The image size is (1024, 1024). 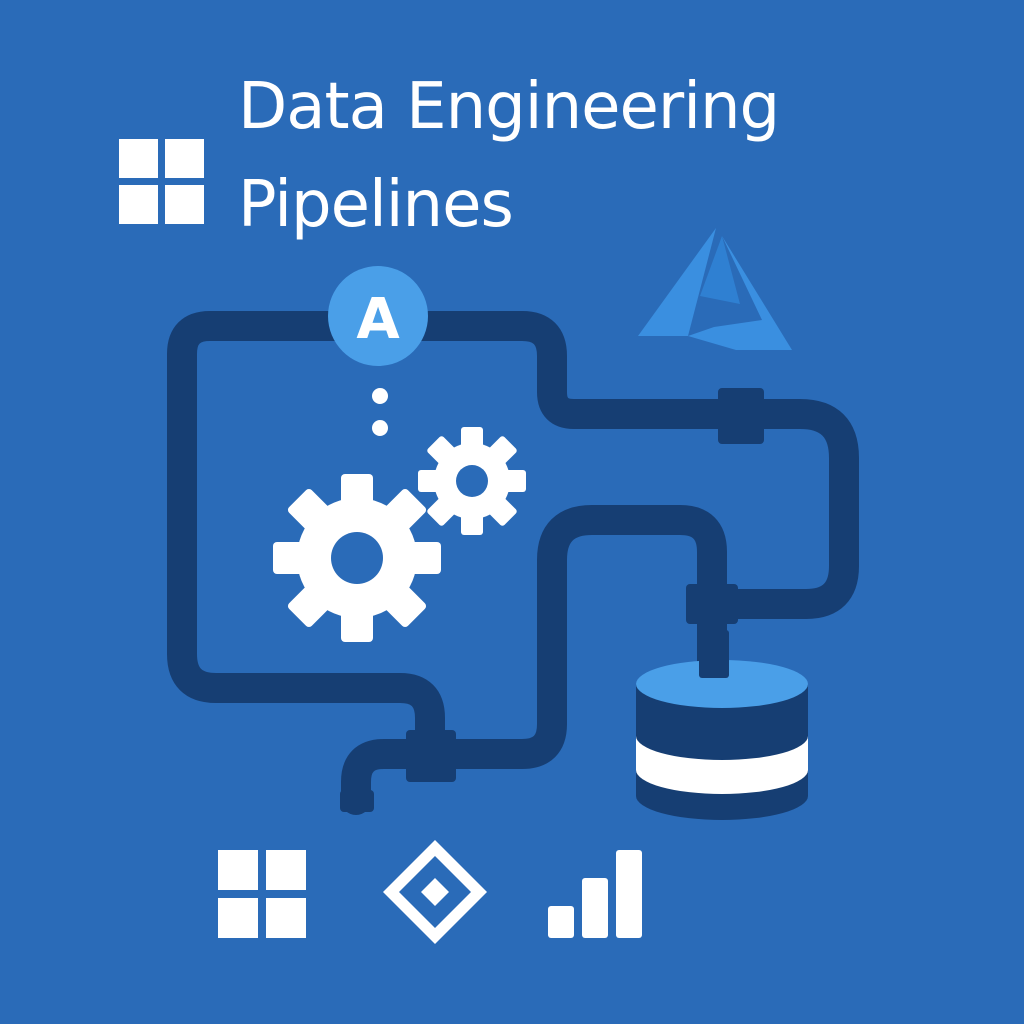 What do you see at coordinates (378, 319) in the screenshot?
I see `badge-letter: A` at bounding box center [378, 319].